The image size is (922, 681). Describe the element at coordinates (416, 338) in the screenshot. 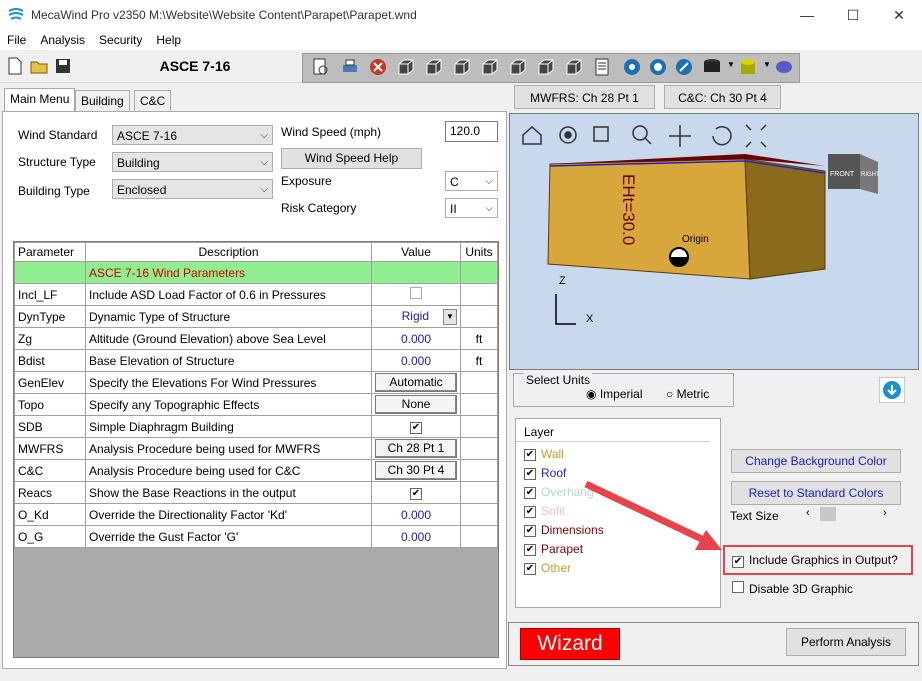

I see `zg-value: 0.000` at that location.